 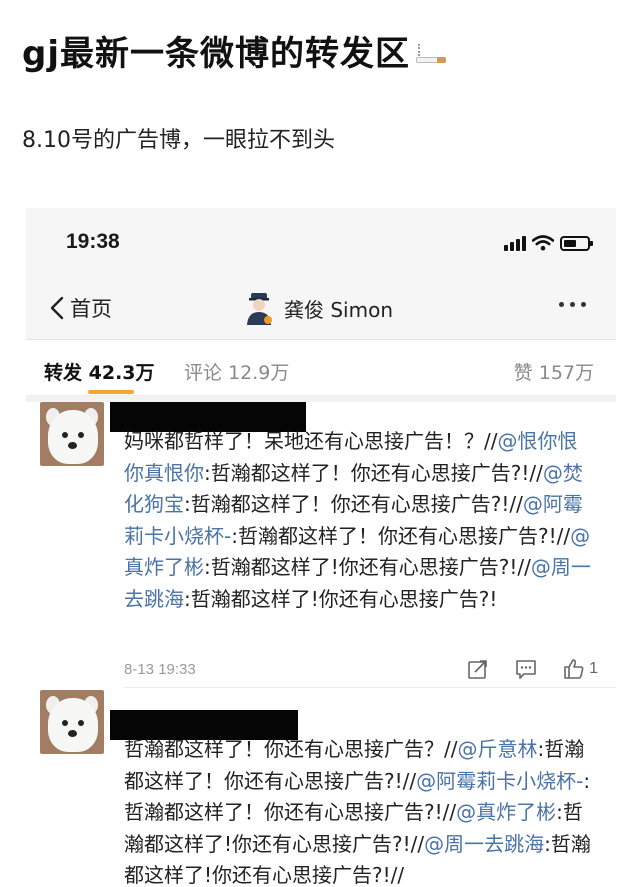 I want to click on cigarette-icon, so click(x=431, y=54).